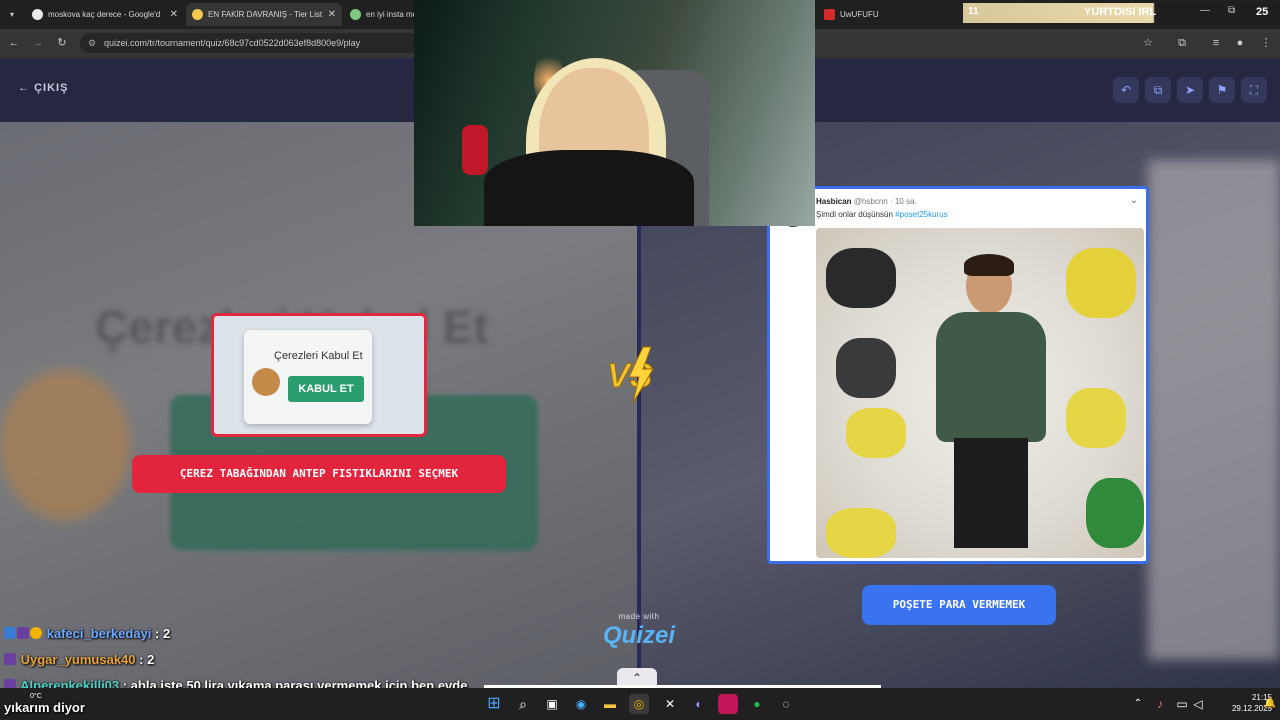 The height and width of the screenshot is (720, 1280). Describe the element at coordinates (494, 704) in the screenshot. I see `start-icon: ⊞` at that location.